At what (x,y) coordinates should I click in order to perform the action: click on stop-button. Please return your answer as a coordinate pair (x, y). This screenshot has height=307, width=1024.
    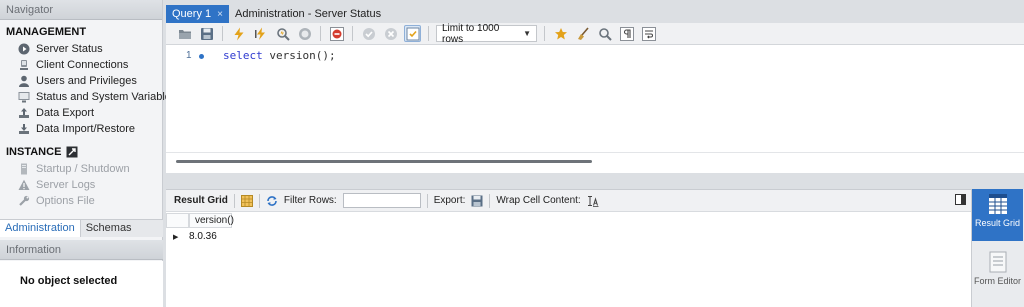
    Looking at the image, I should click on (304, 33).